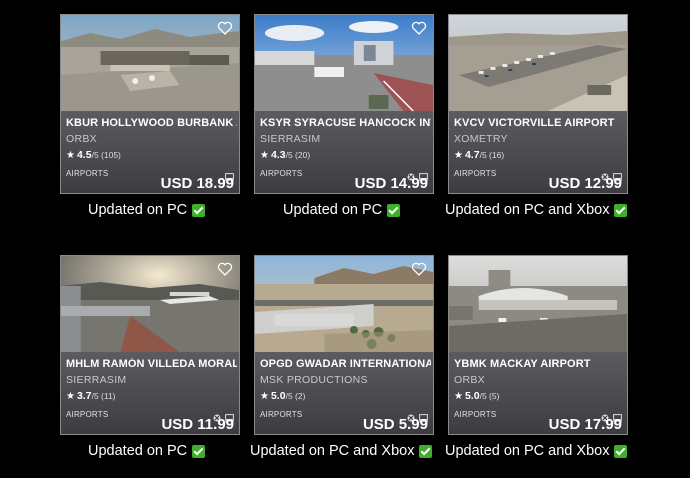  Describe the element at coordinates (285, 155) in the screenshot. I see `product-rating: ★ 4.3/5 (20)` at that location.